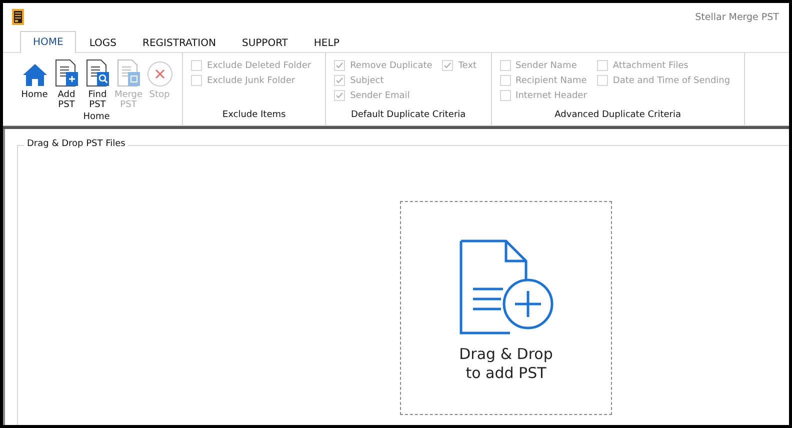 The image size is (792, 428). Describe the element at coordinates (737, 17) in the screenshot. I see `window-title: Stellar Merge PST` at that location.